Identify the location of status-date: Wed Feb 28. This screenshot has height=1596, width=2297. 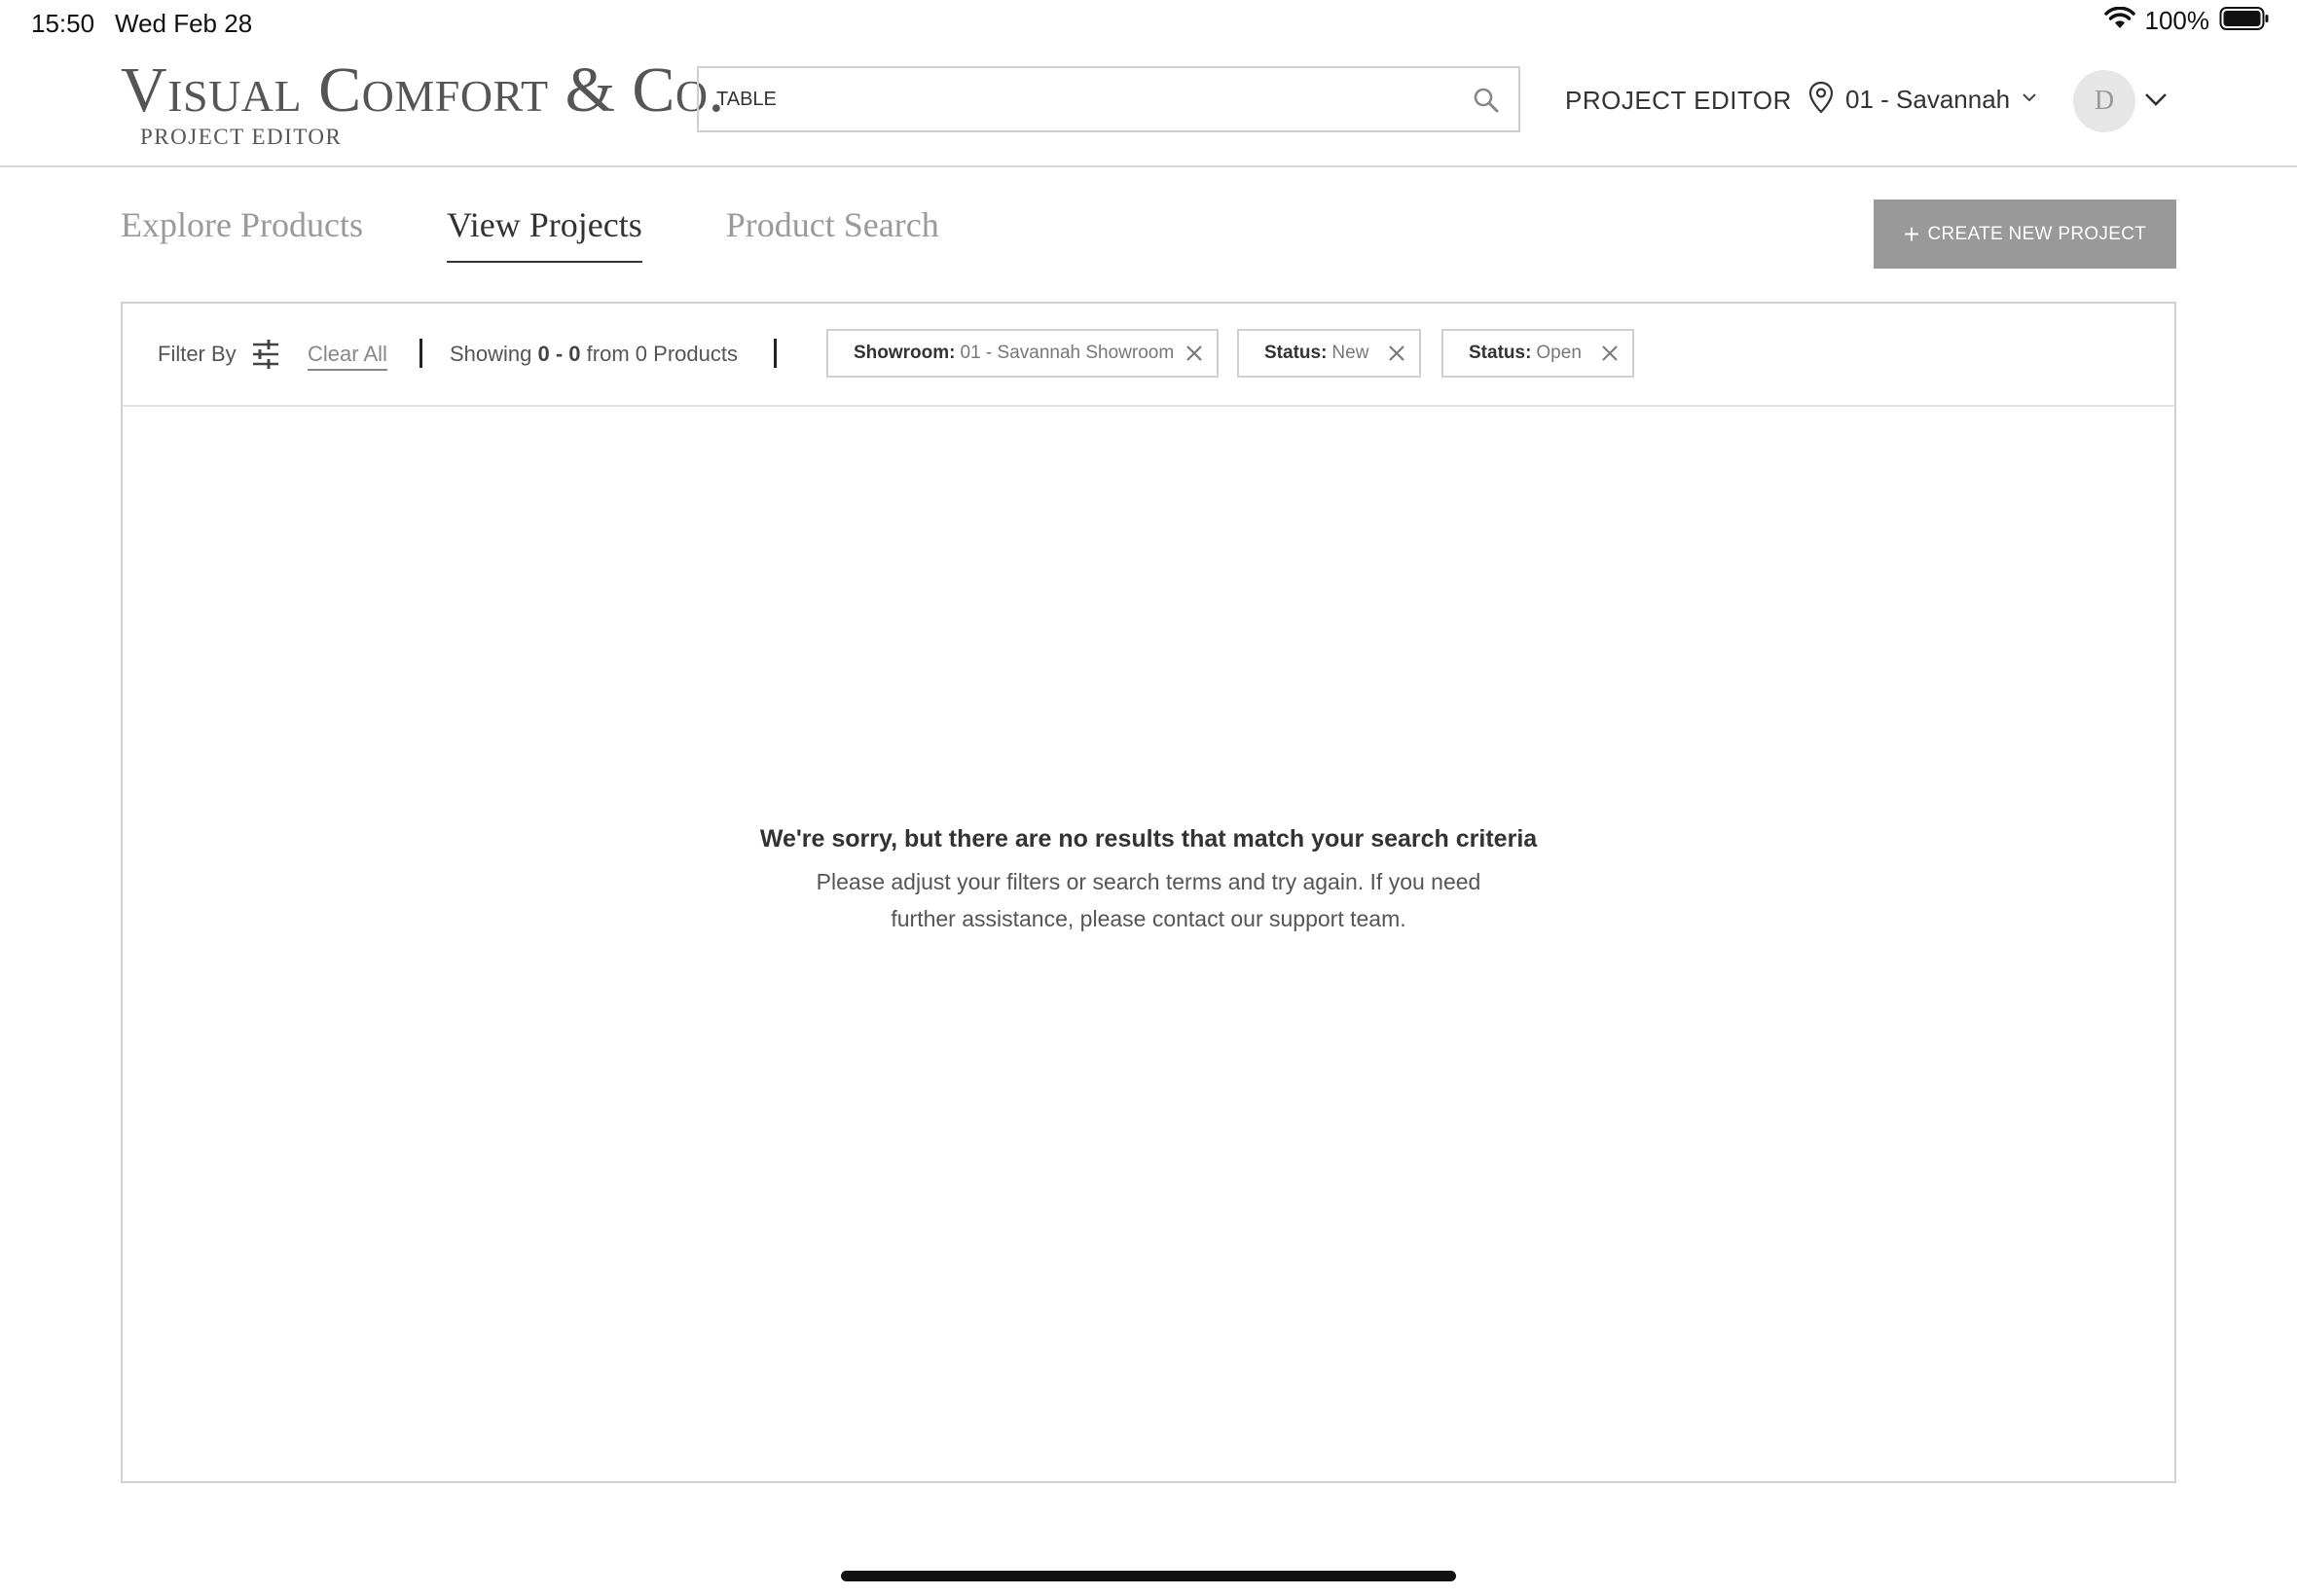
(184, 23).